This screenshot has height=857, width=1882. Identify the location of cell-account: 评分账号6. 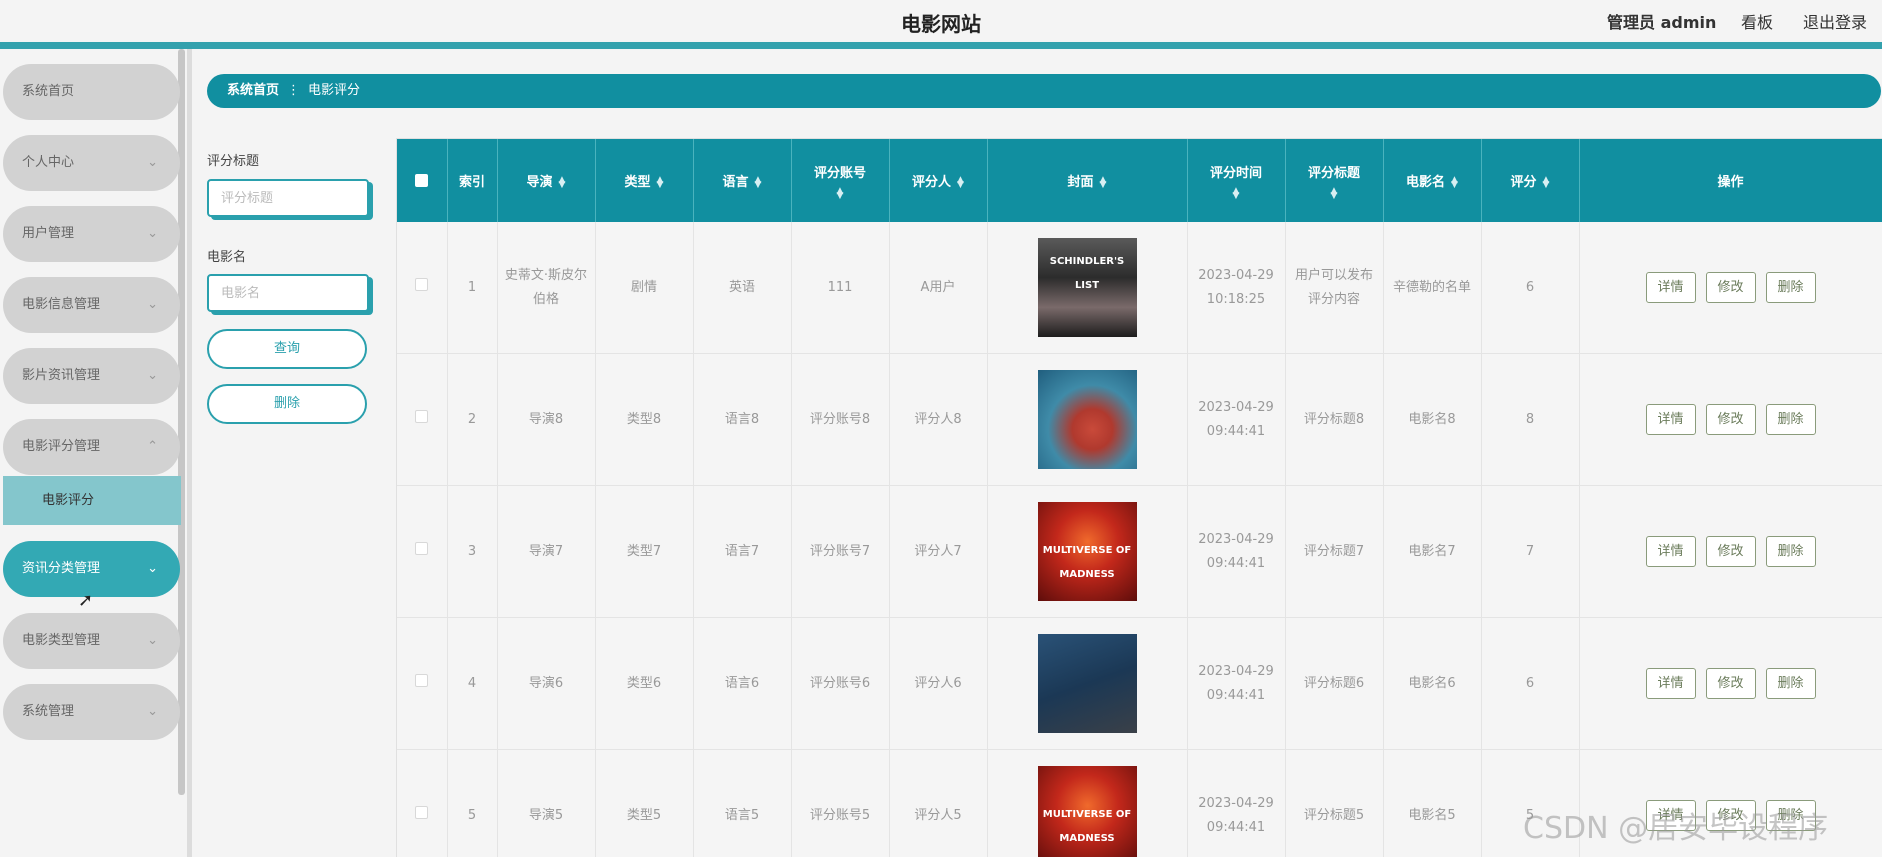
(840, 683).